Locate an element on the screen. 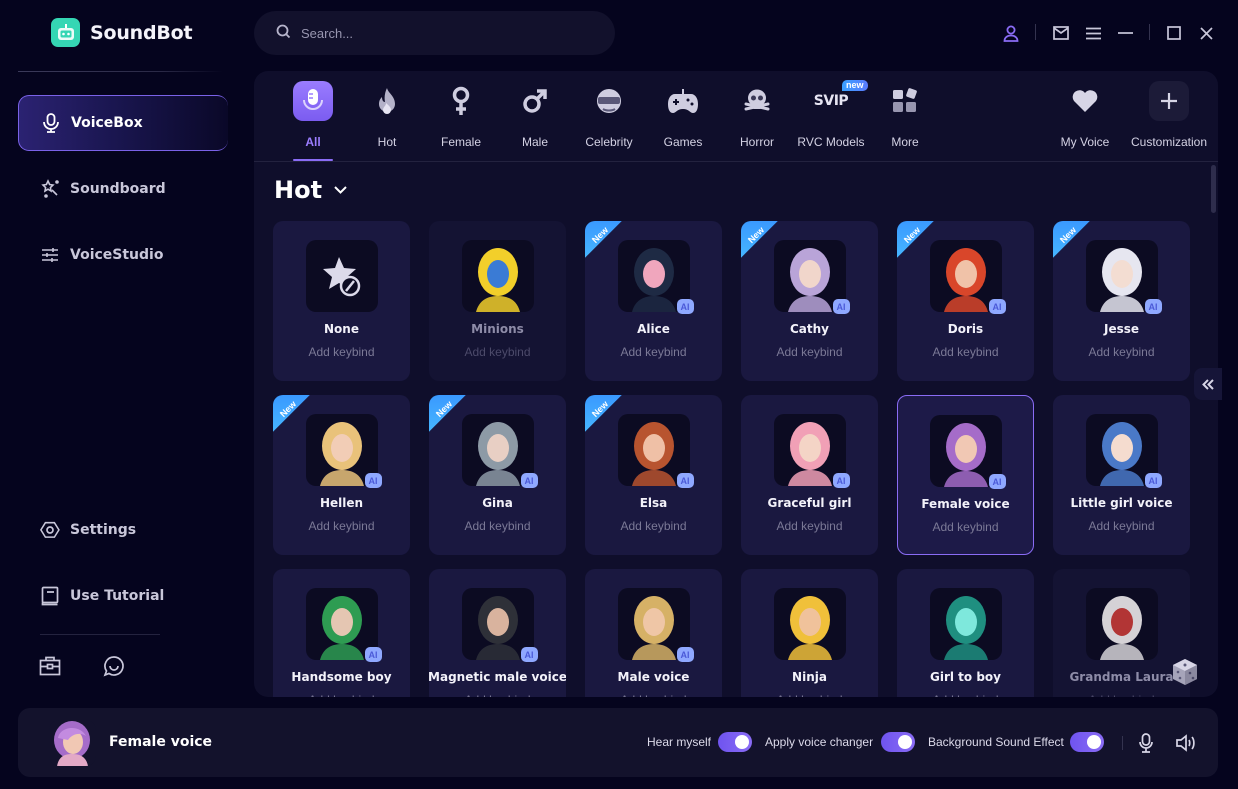  voice-name: Gina is located at coordinates (497, 503).